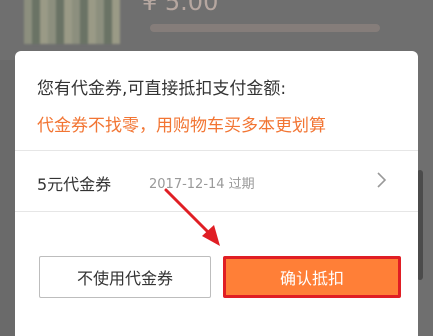  What do you see at coordinates (181, 126) in the screenshot?
I see `dialog-note: 代金券不找零，用购物车买多本更划算` at bounding box center [181, 126].